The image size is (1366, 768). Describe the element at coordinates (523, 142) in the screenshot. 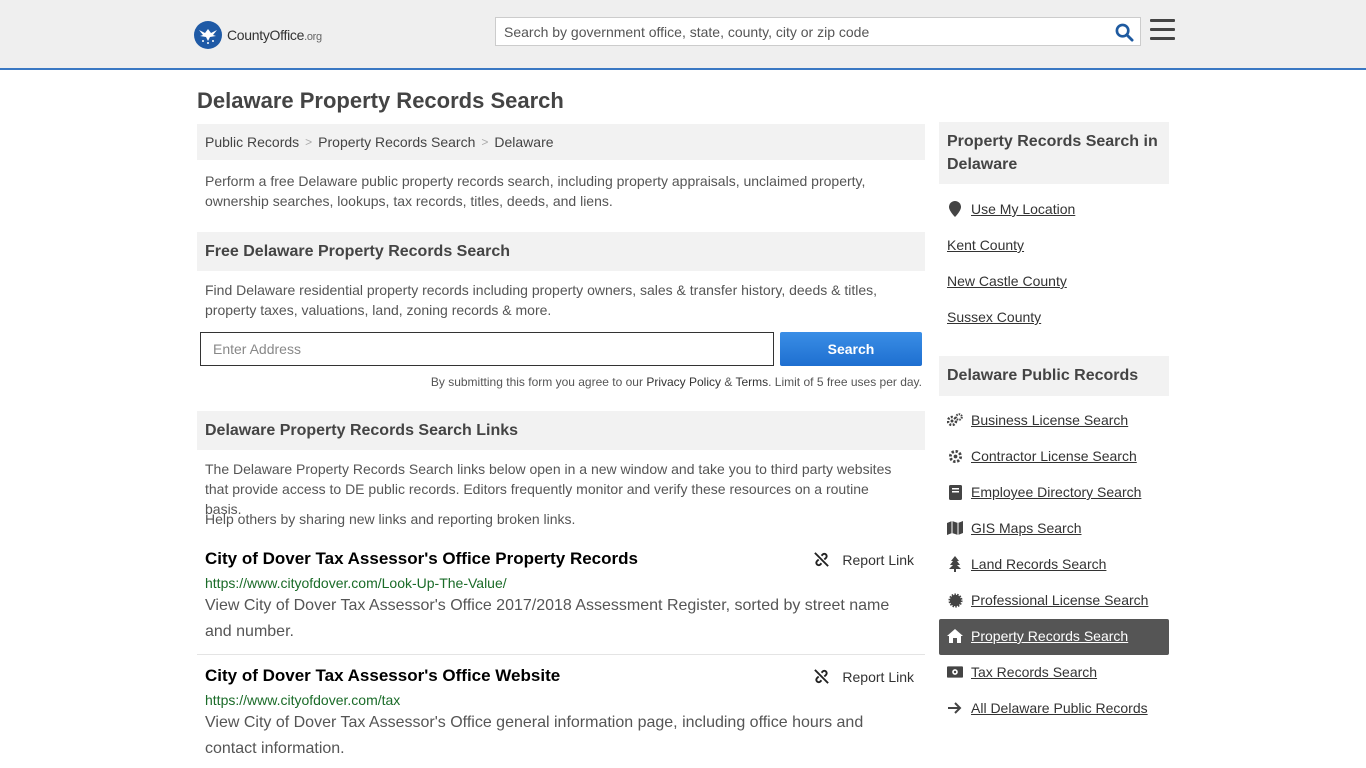

I see `breadcrumb-delaware: Delaware` at that location.